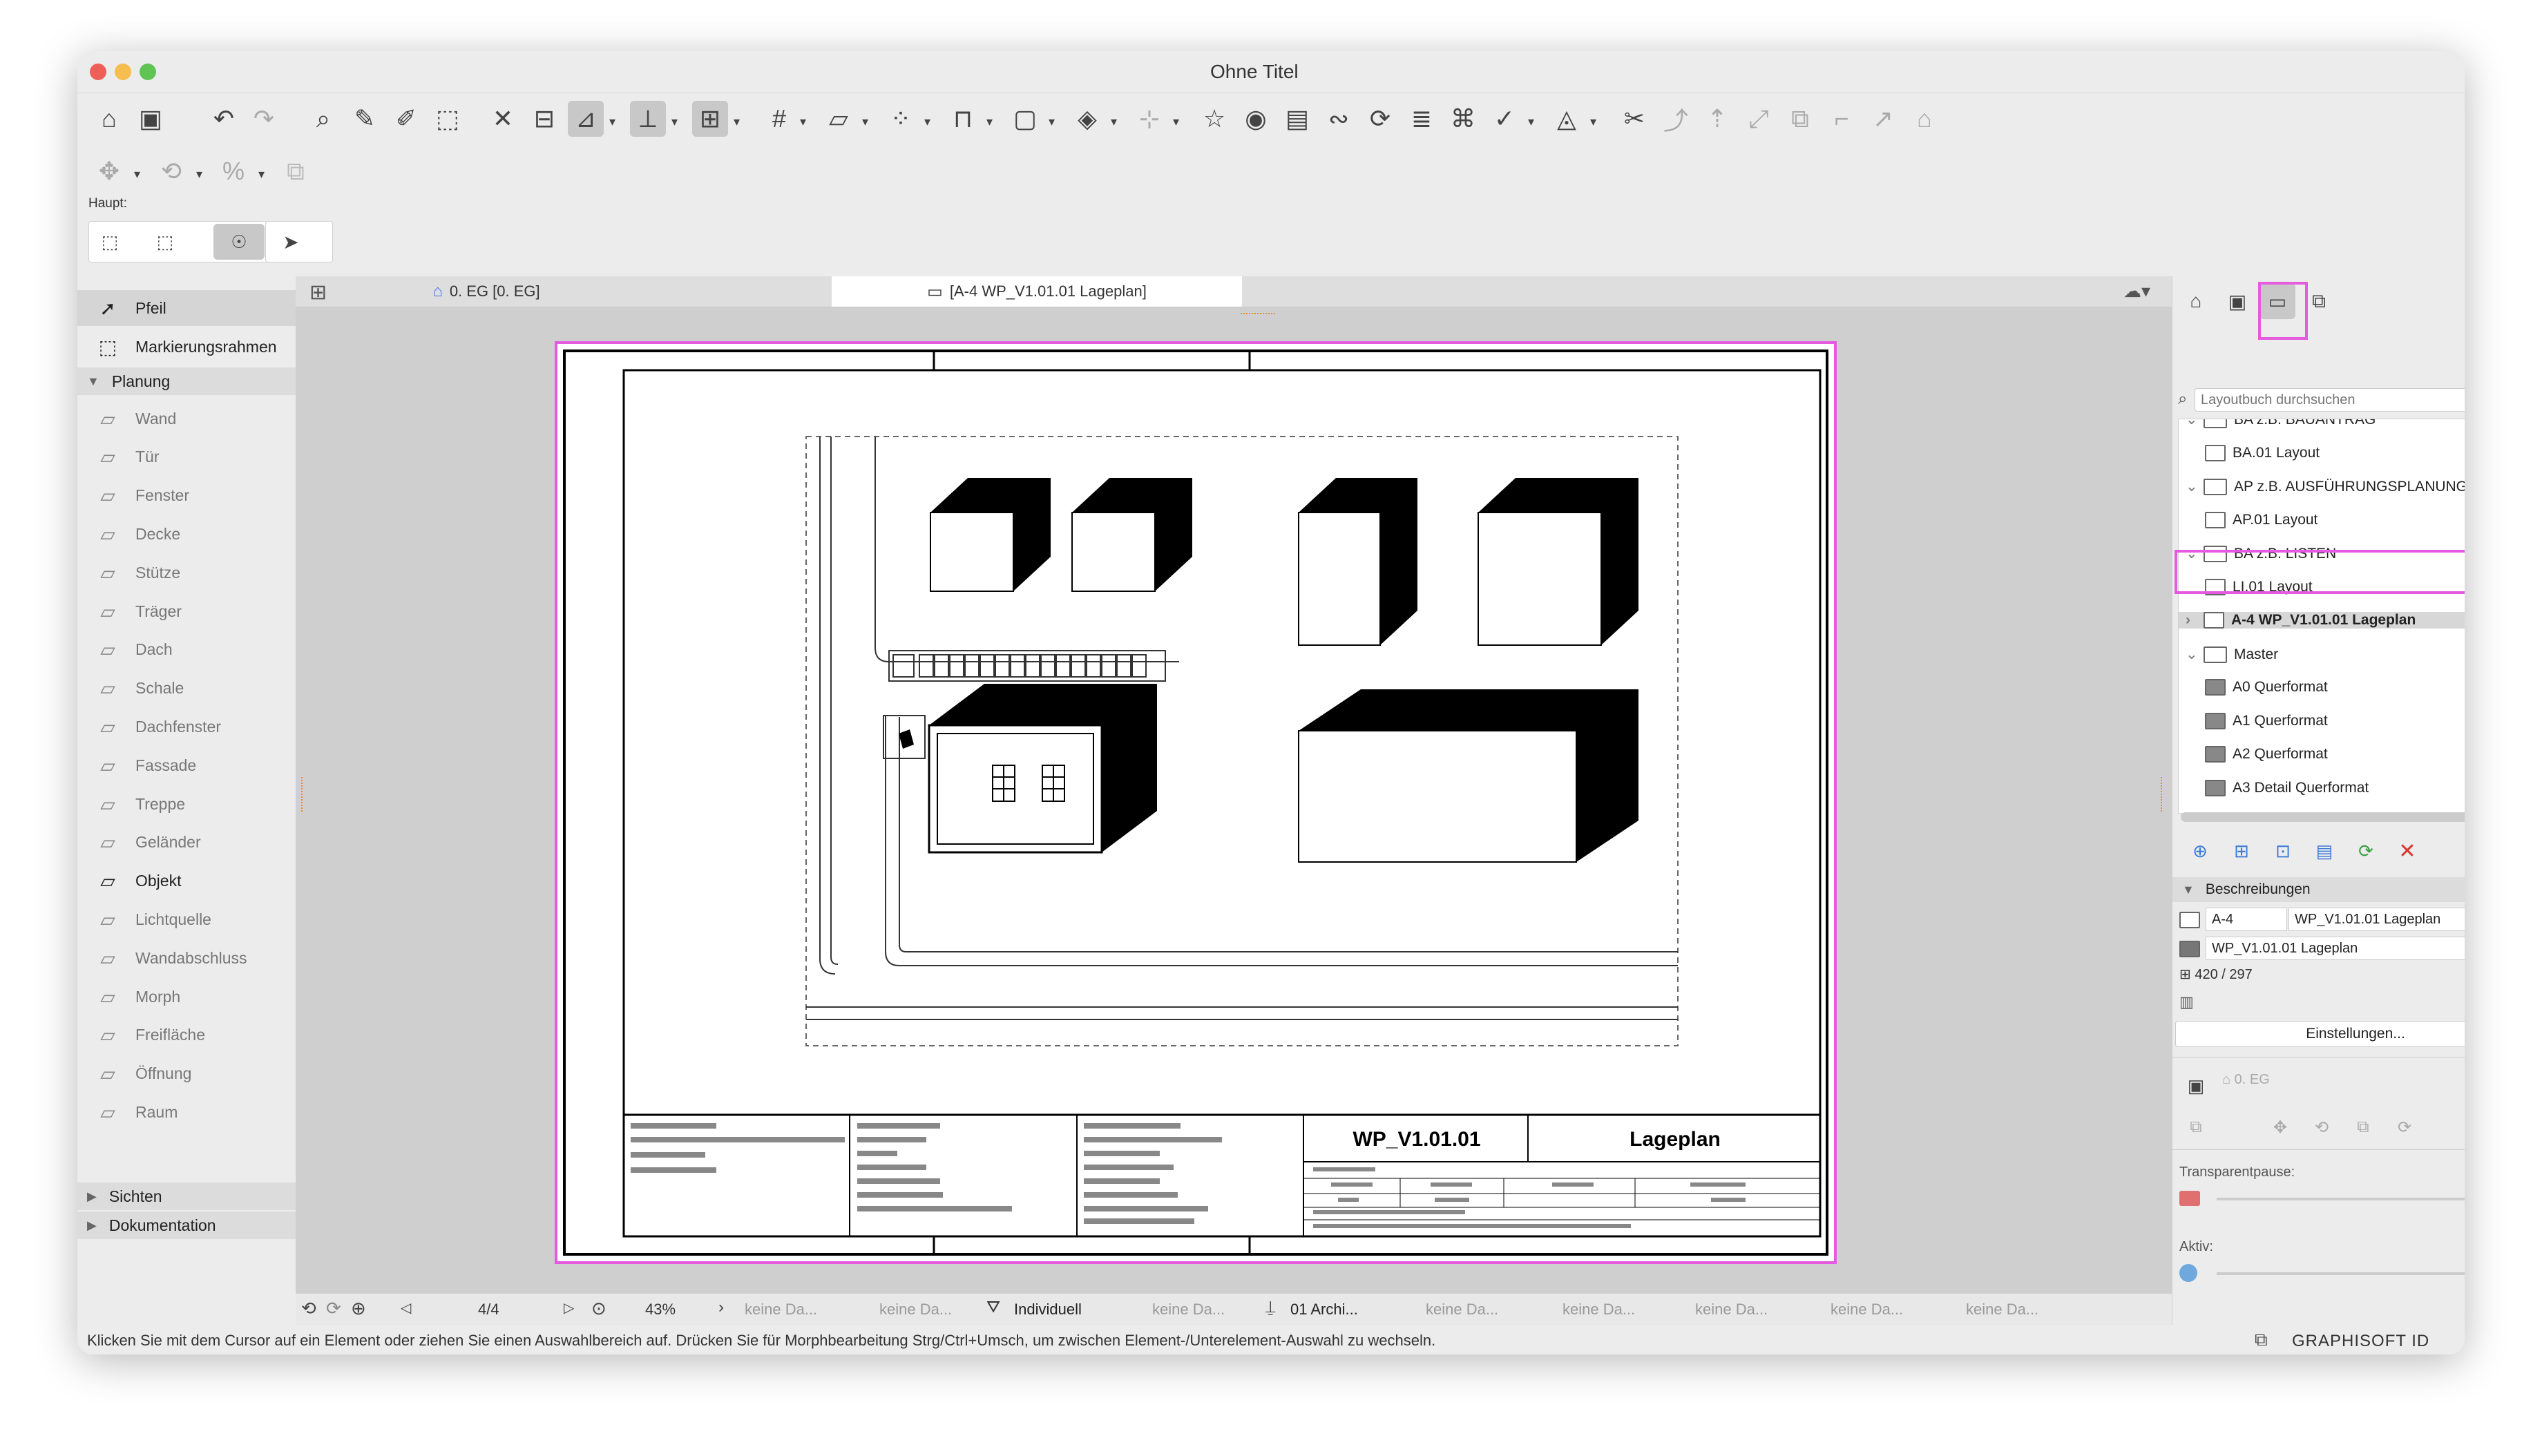 This screenshot has width=2542, height=1456. Describe the element at coordinates (110, 242) in the screenshot. I see `selection-method-icon: ⬚` at that location.